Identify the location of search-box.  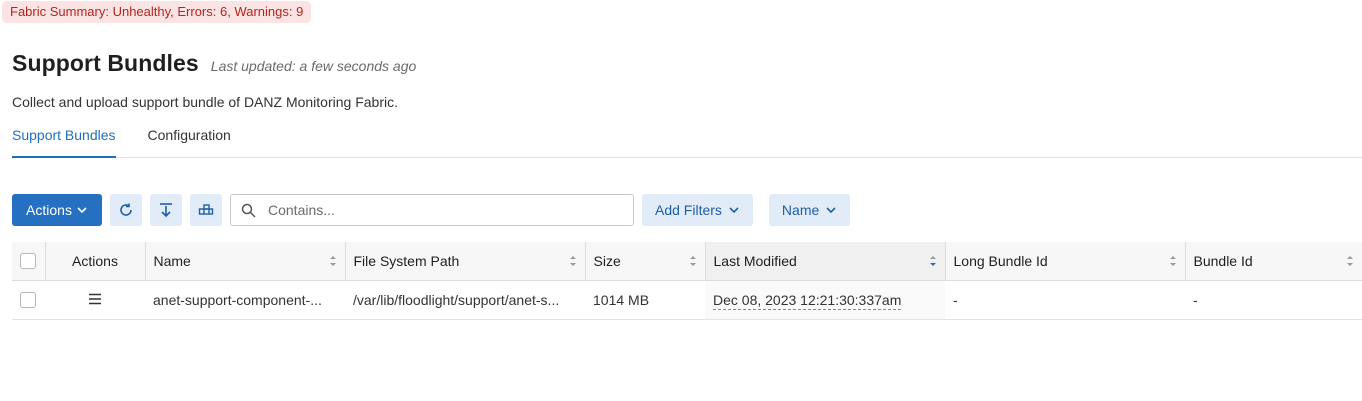
(432, 210).